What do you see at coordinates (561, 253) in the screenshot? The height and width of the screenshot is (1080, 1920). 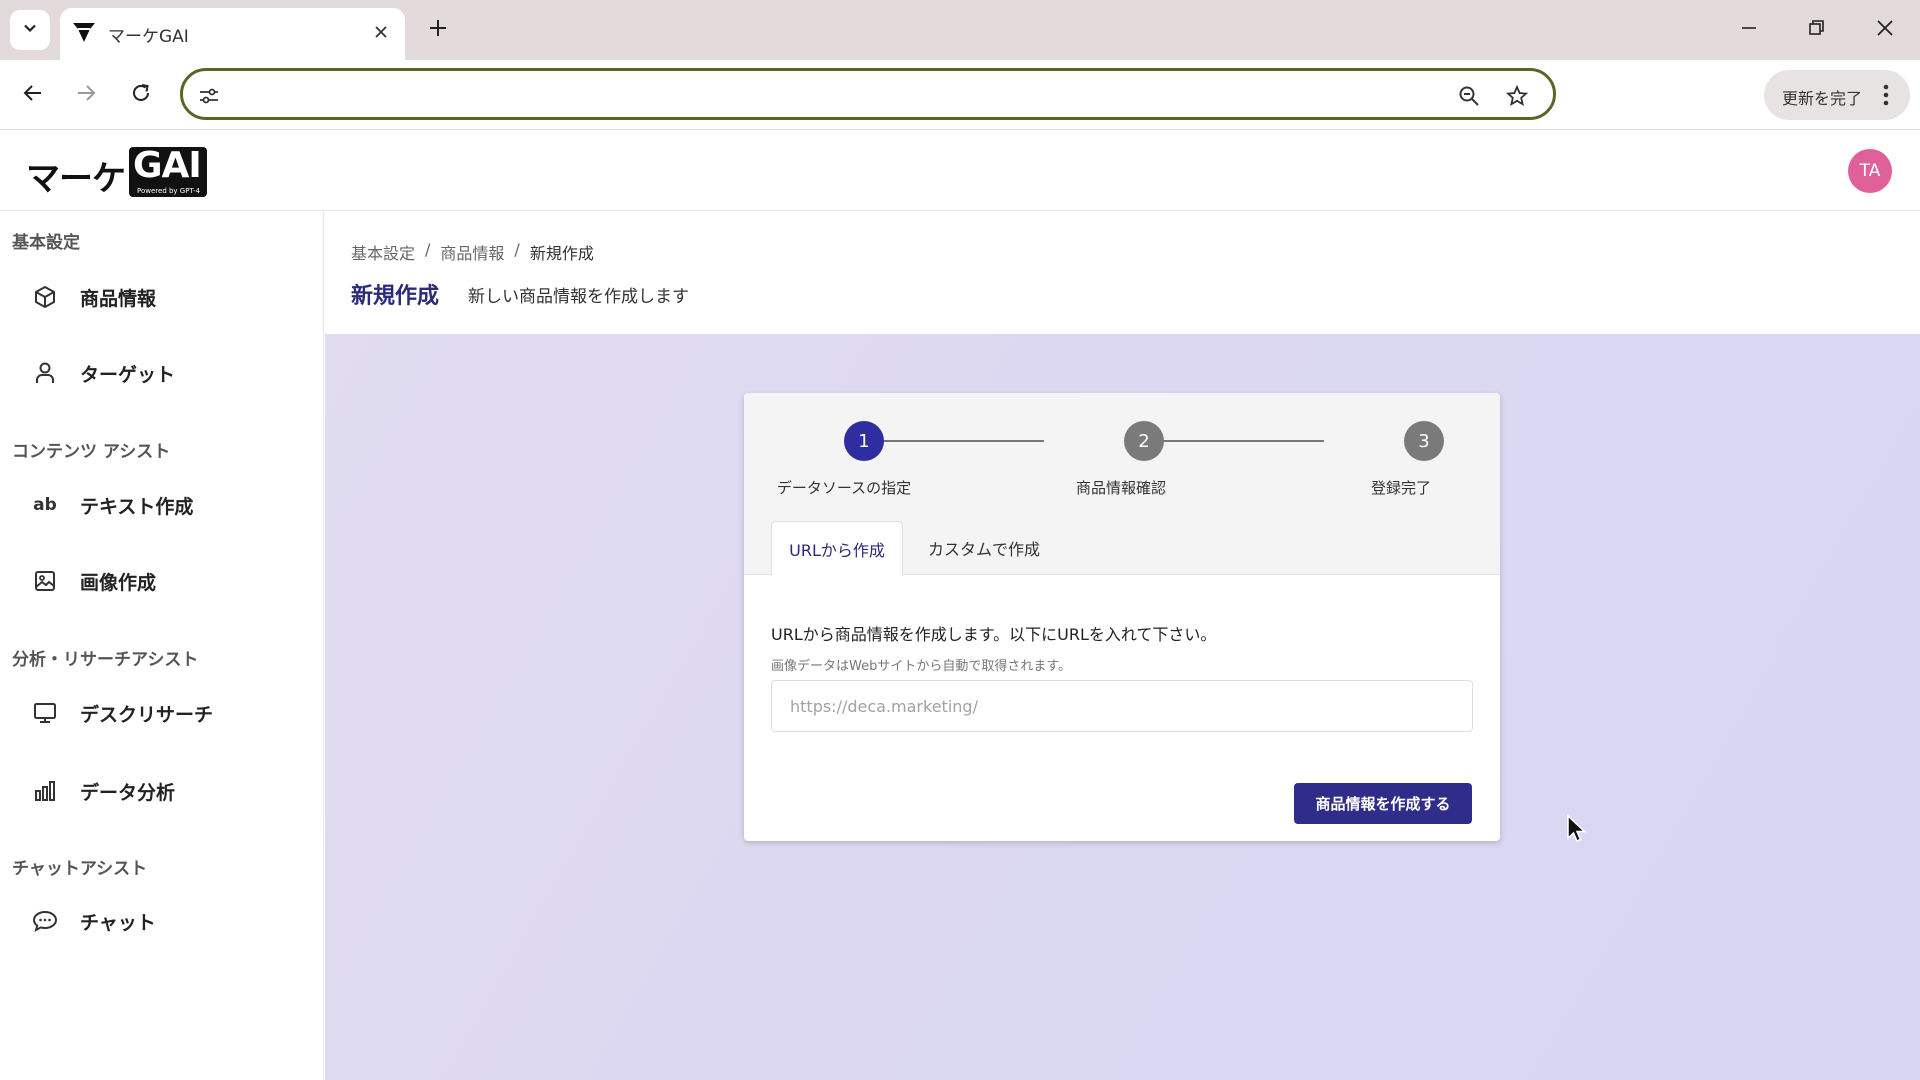 I see `breadcrumb-item-current: 新規作成` at bounding box center [561, 253].